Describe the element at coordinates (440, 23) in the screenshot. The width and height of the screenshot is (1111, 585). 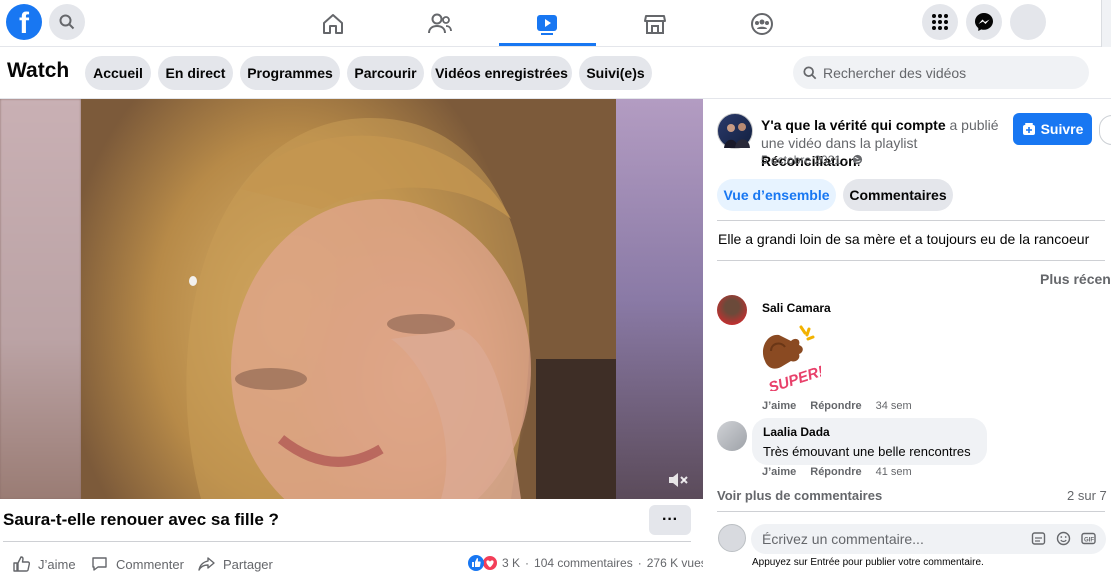
I see `friends-icon` at that location.